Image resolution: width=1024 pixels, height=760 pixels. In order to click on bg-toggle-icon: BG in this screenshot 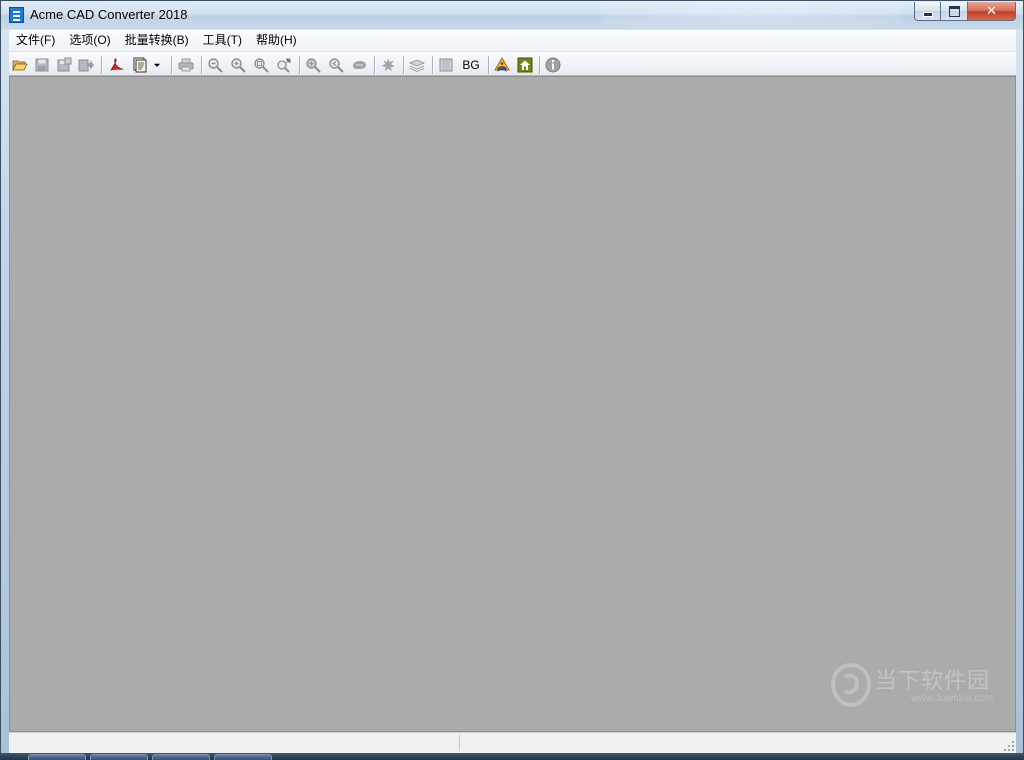, I will do `click(471, 65)`.